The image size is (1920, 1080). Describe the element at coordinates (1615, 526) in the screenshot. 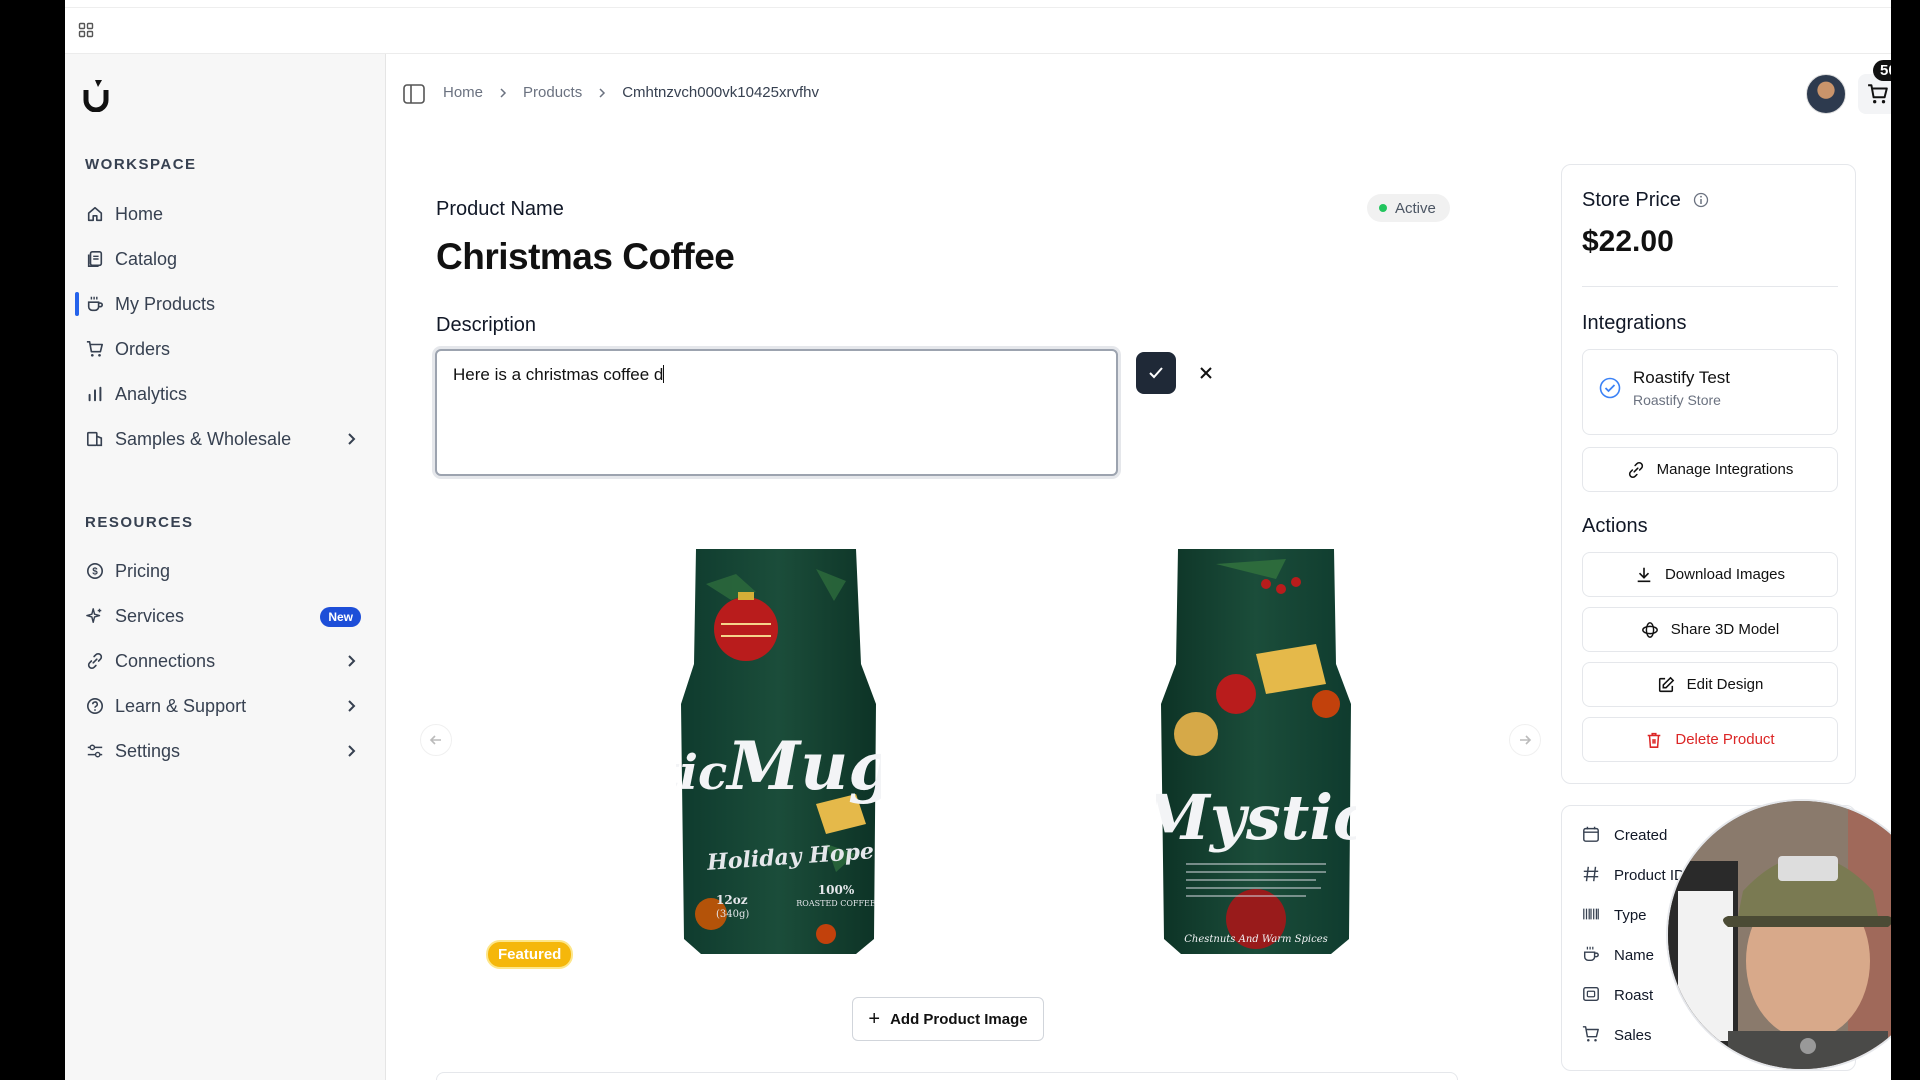

I see `actions-heading: Actions` at that location.